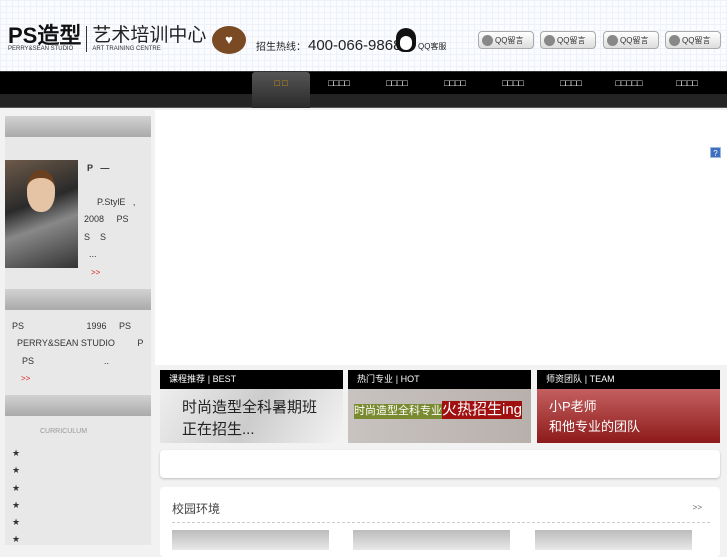 This screenshot has height=557, width=727. I want to click on bird-icon: ♥, so click(229, 40).